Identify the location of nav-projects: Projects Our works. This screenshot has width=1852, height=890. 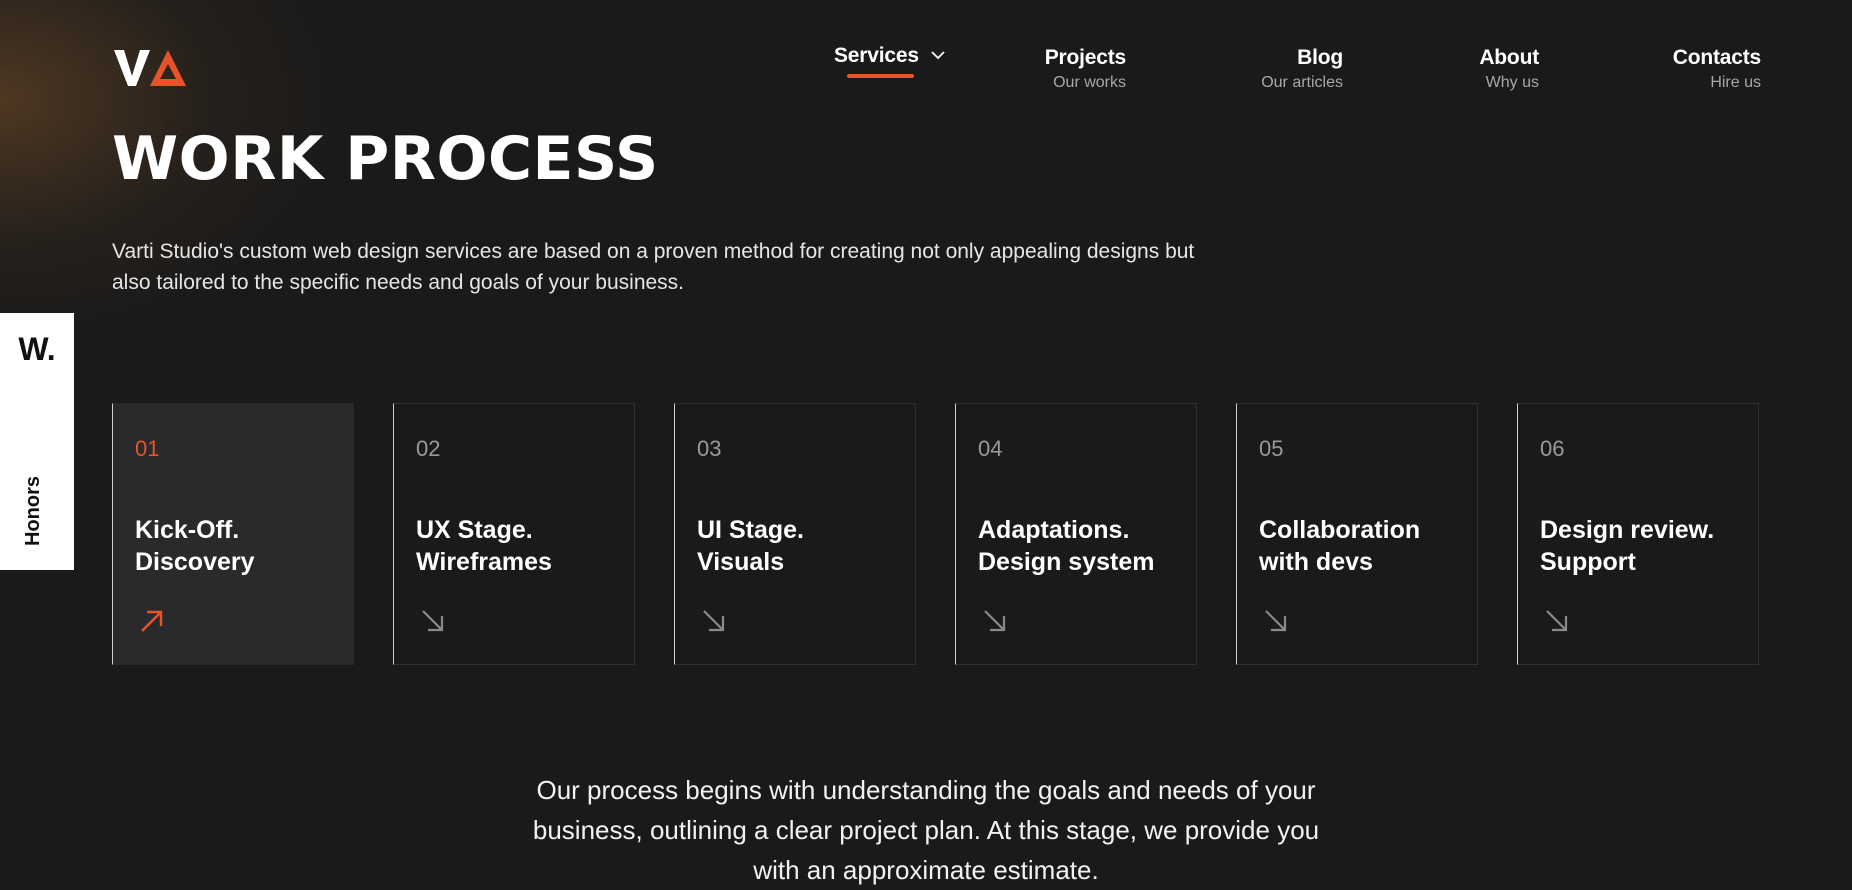
(1085, 69).